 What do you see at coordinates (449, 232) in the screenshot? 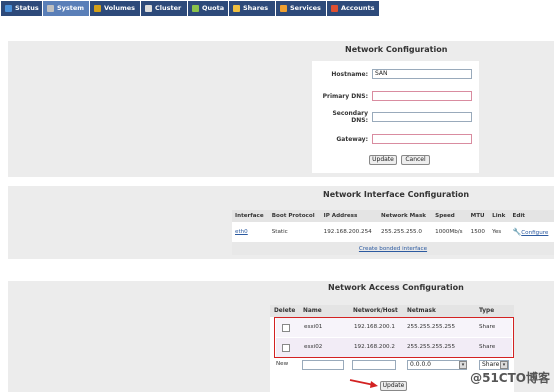
I see `speed-cell: 1000Mb/s` at bounding box center [449, 232].